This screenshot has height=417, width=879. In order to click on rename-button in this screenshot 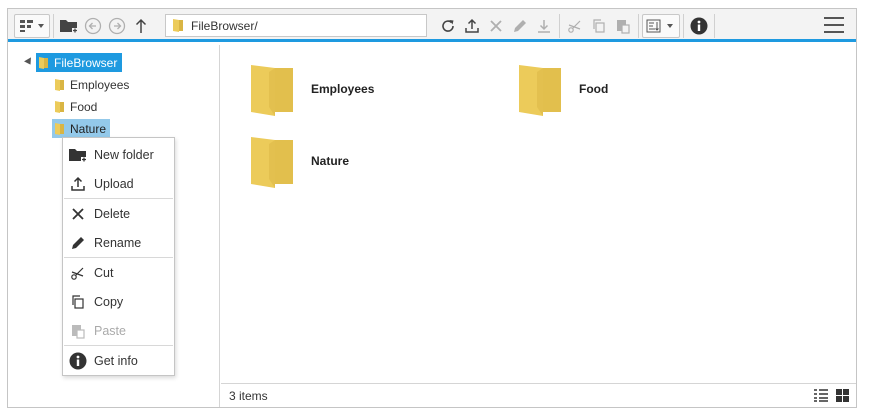, I will do `click(520, 26)`.